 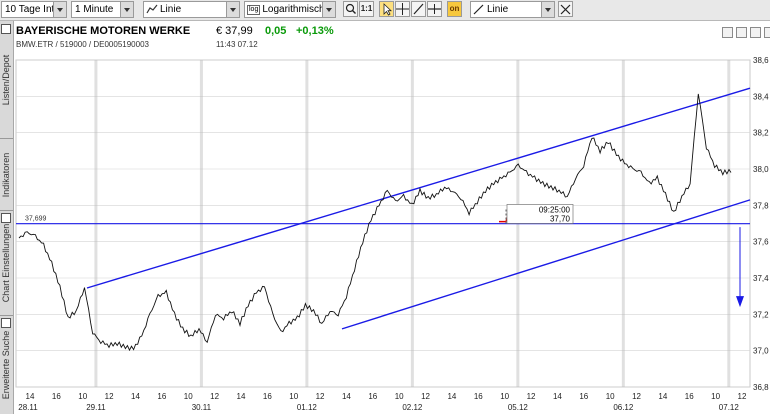 I want to click on x-date-label: 01.12, so click(x=307, y=407).